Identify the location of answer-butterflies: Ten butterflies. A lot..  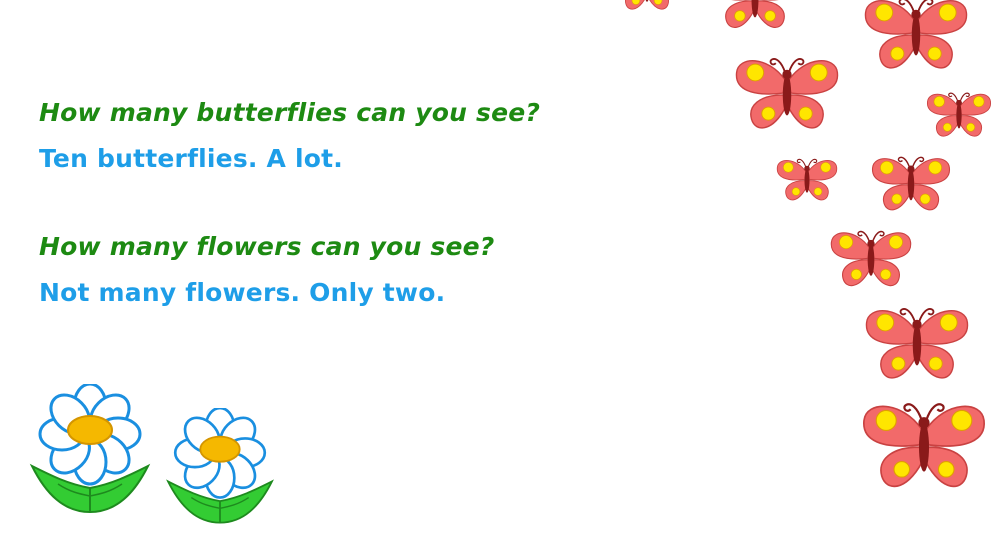
(191, 158).